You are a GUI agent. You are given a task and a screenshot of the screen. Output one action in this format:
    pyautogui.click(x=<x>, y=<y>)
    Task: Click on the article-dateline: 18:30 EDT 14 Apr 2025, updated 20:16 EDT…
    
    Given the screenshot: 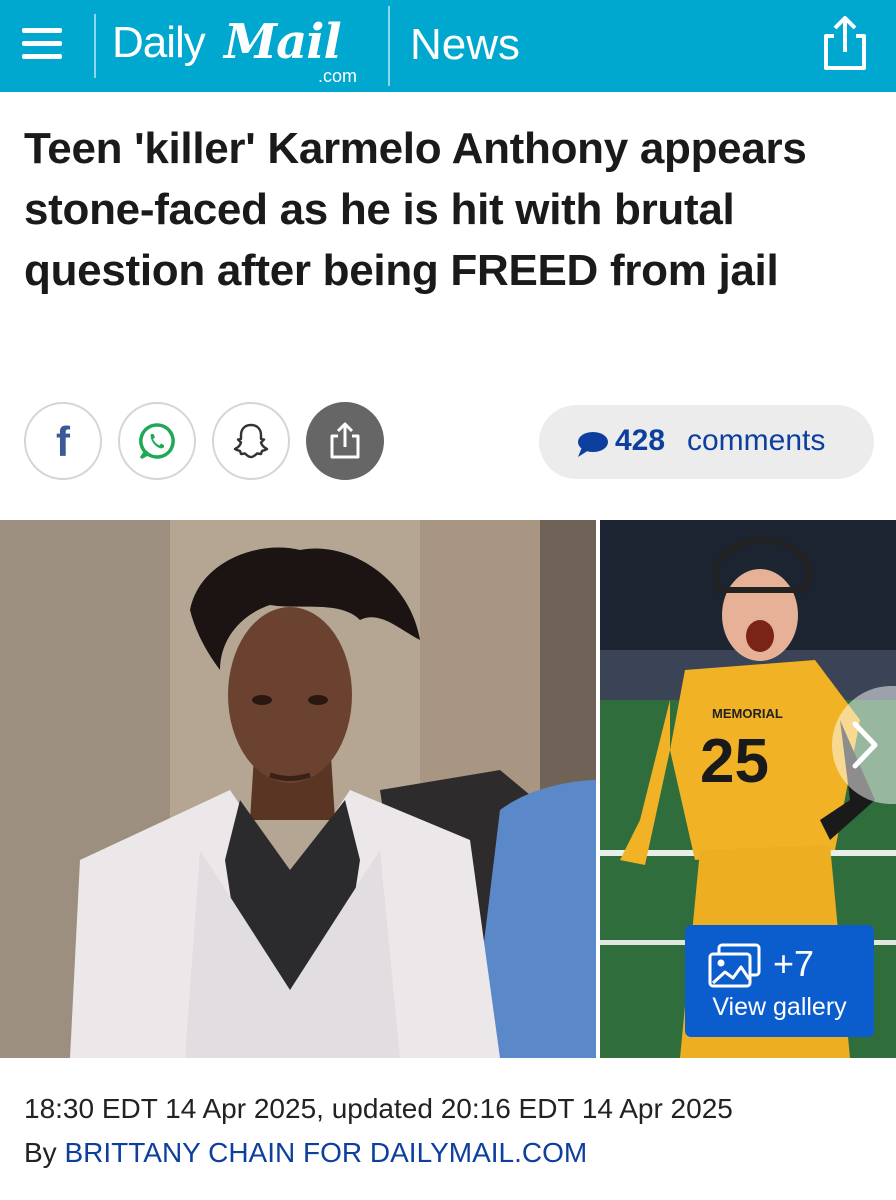 What is the action you would take?
    pyautogui.click(x=378, y=1108)
    